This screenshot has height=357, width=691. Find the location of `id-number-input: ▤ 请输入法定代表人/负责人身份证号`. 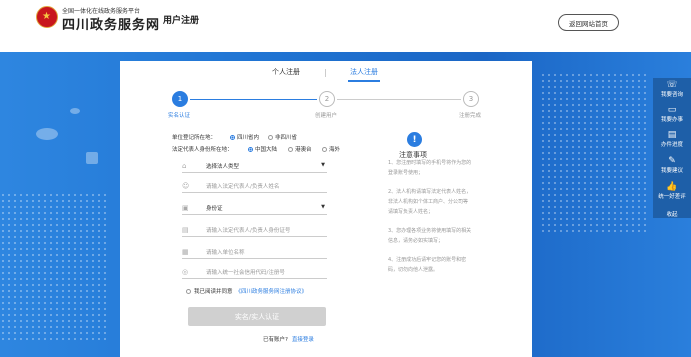

id-number-input: ▤ 请输入法定代表人/负责人身份证号 is located at coordinates (254, 230).